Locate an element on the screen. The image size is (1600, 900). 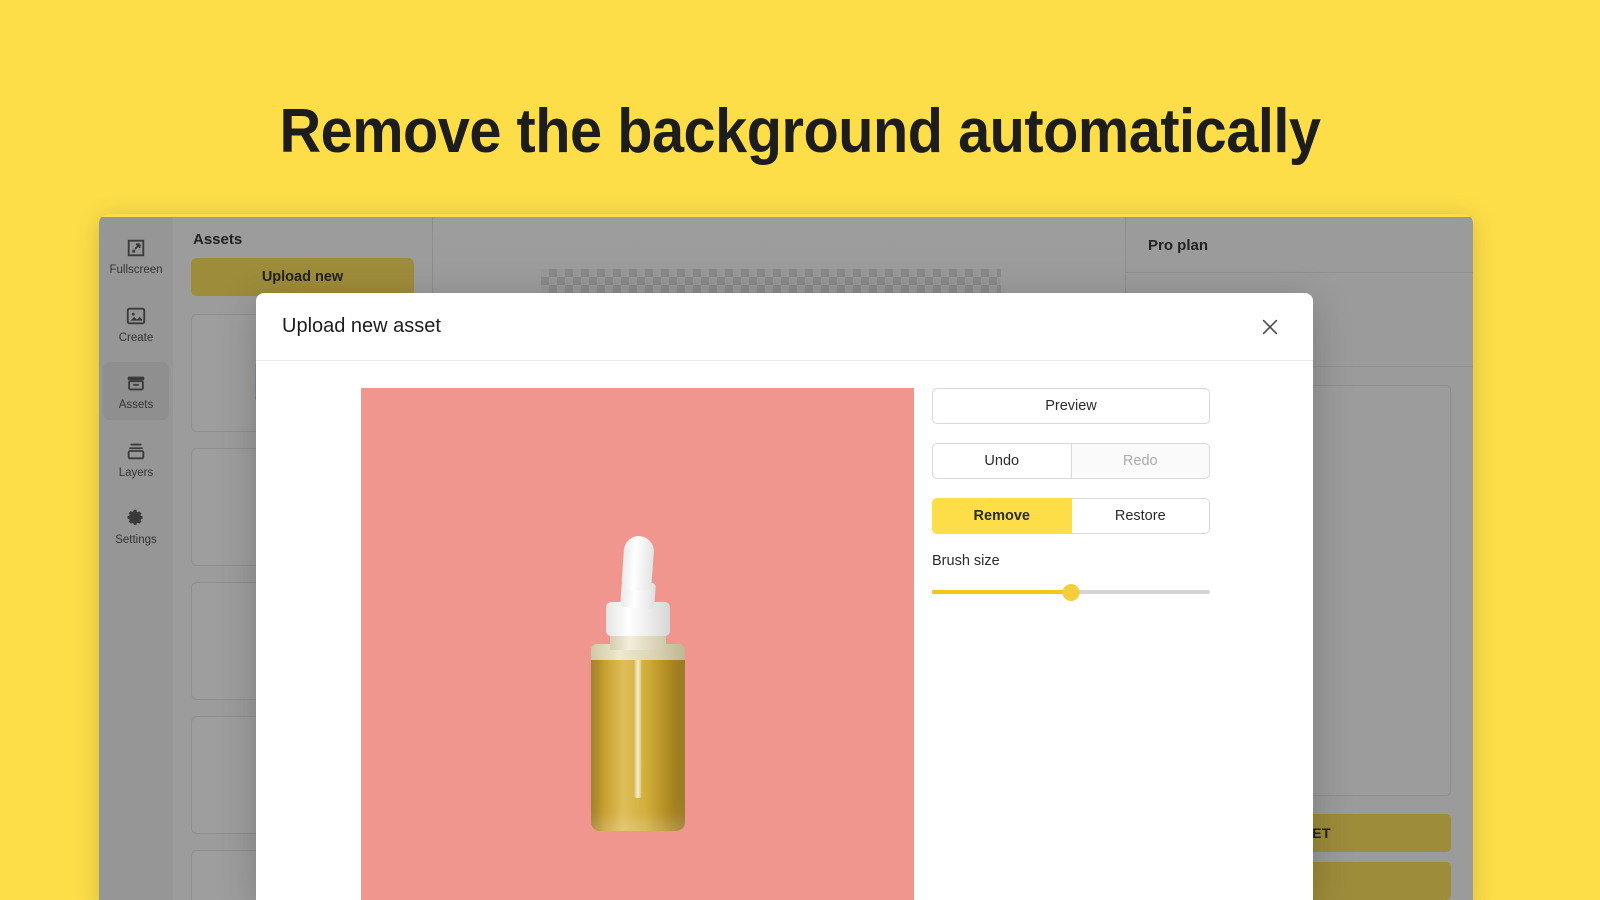
modal-title: Upload new asset is located at coordinates (361, 326).